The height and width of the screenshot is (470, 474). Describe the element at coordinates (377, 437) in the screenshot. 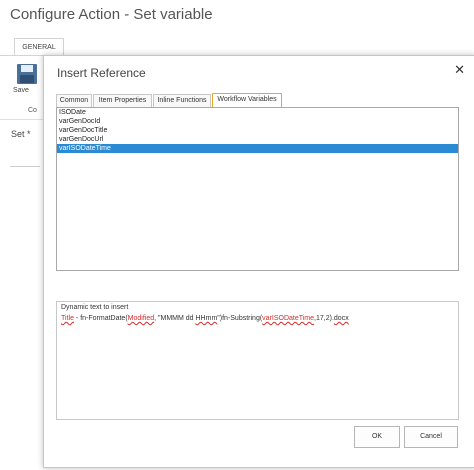

I see `ok-button: OK` at that location.